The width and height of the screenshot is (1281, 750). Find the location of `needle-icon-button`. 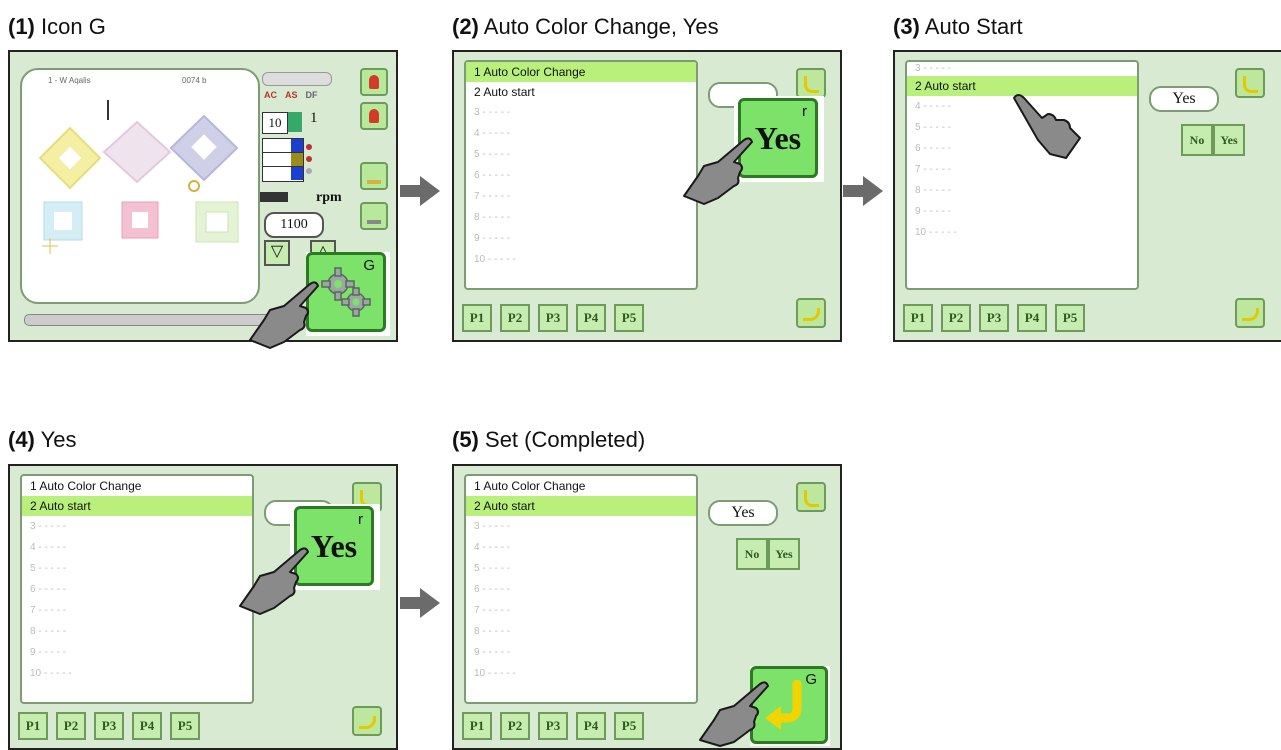

needle-icon-button is located at coordinates (374, 116).